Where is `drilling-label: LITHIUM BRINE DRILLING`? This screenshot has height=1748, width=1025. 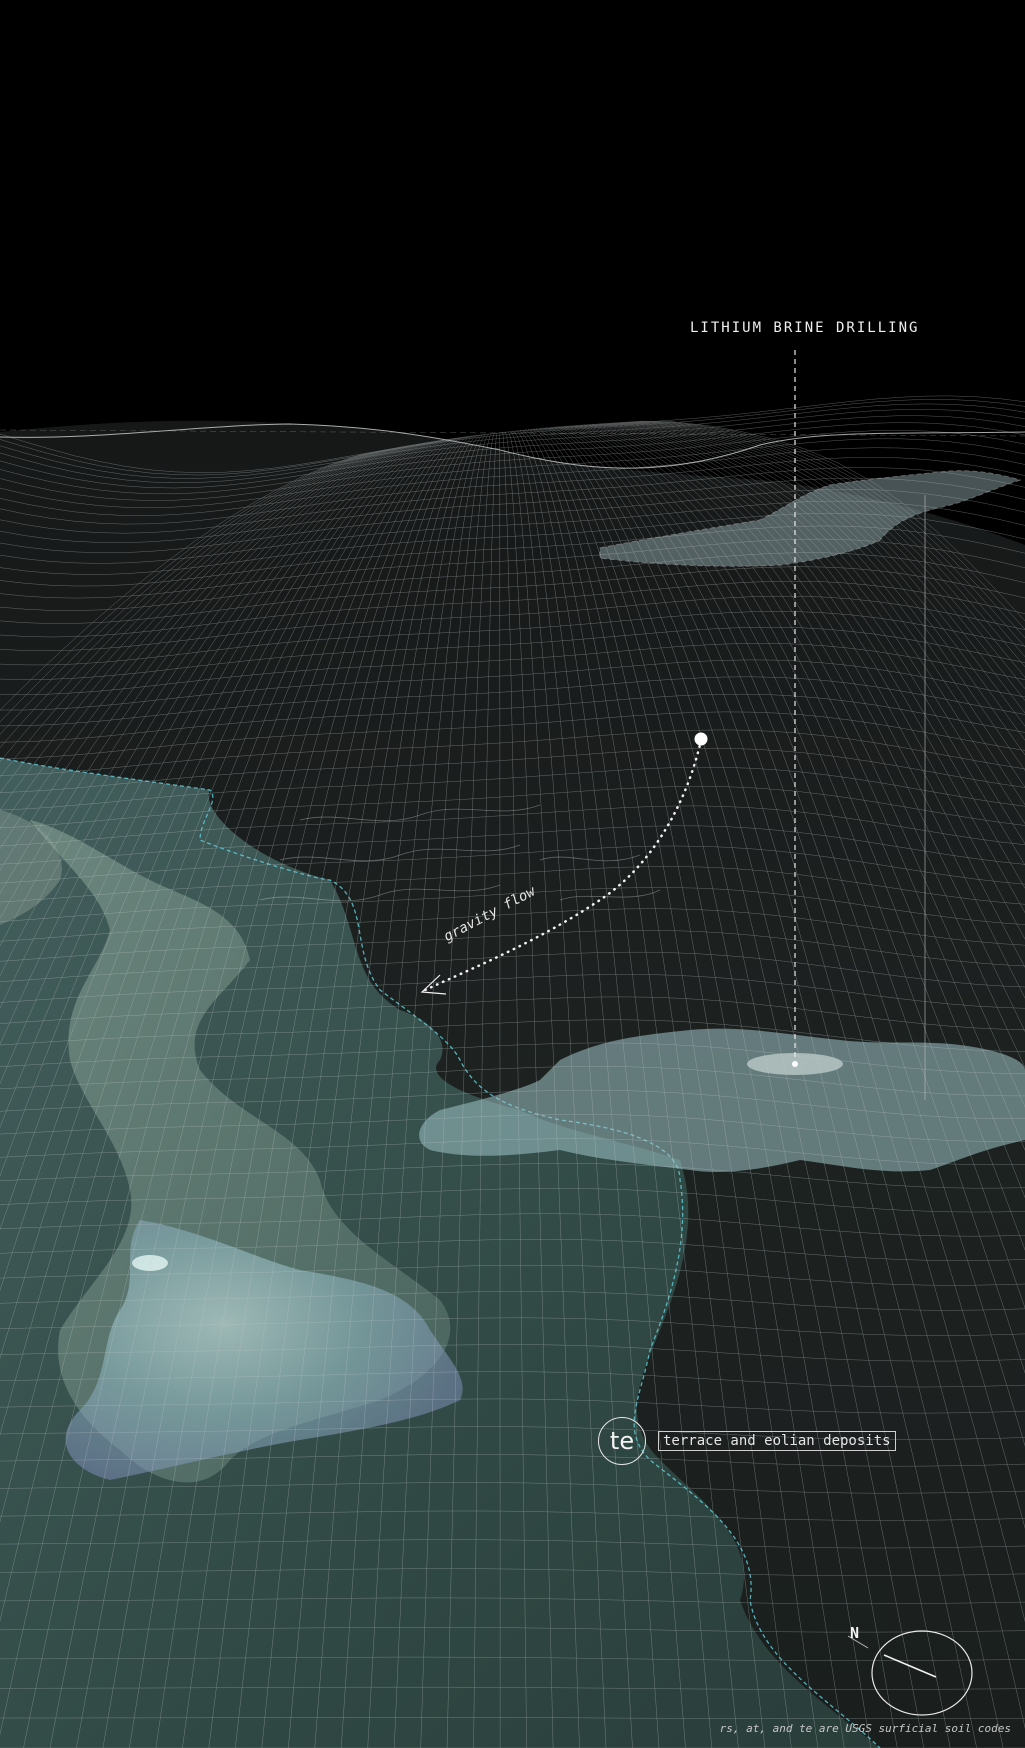 drilling-label: LITHIUM BRINE DRILLING is located at coordinates (805, 328).